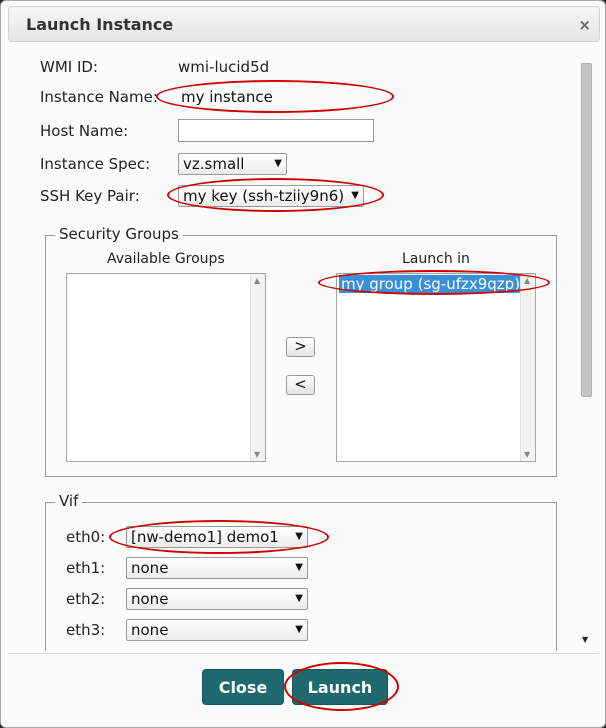  I want to click on eth1-label: eth1:, so click(86, 568).